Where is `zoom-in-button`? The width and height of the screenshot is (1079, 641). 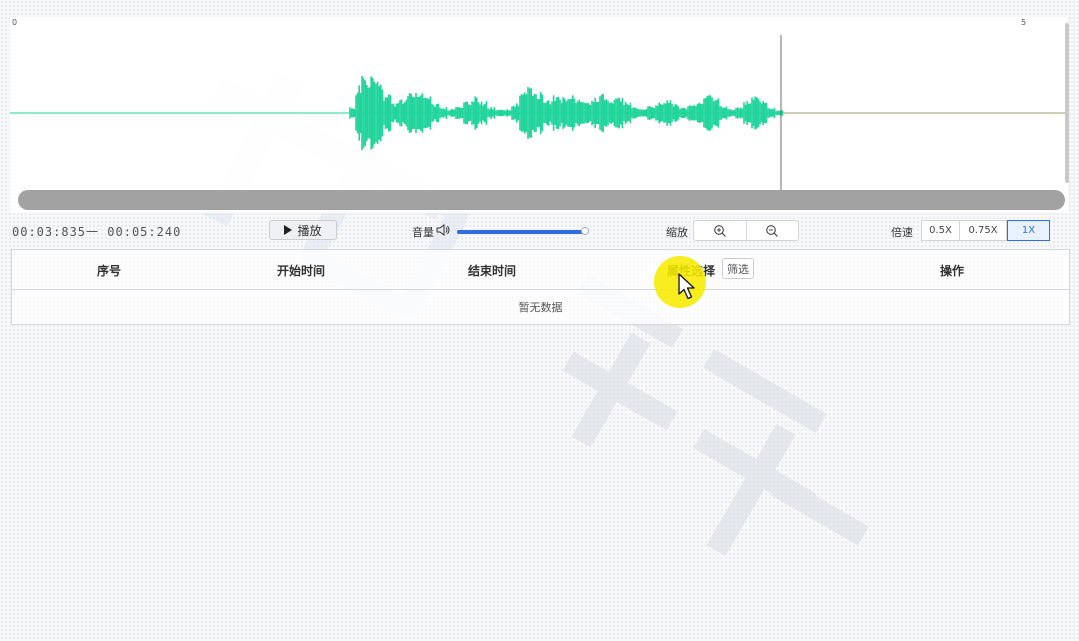 zoom-in-button is located at coordinates (720, 230).